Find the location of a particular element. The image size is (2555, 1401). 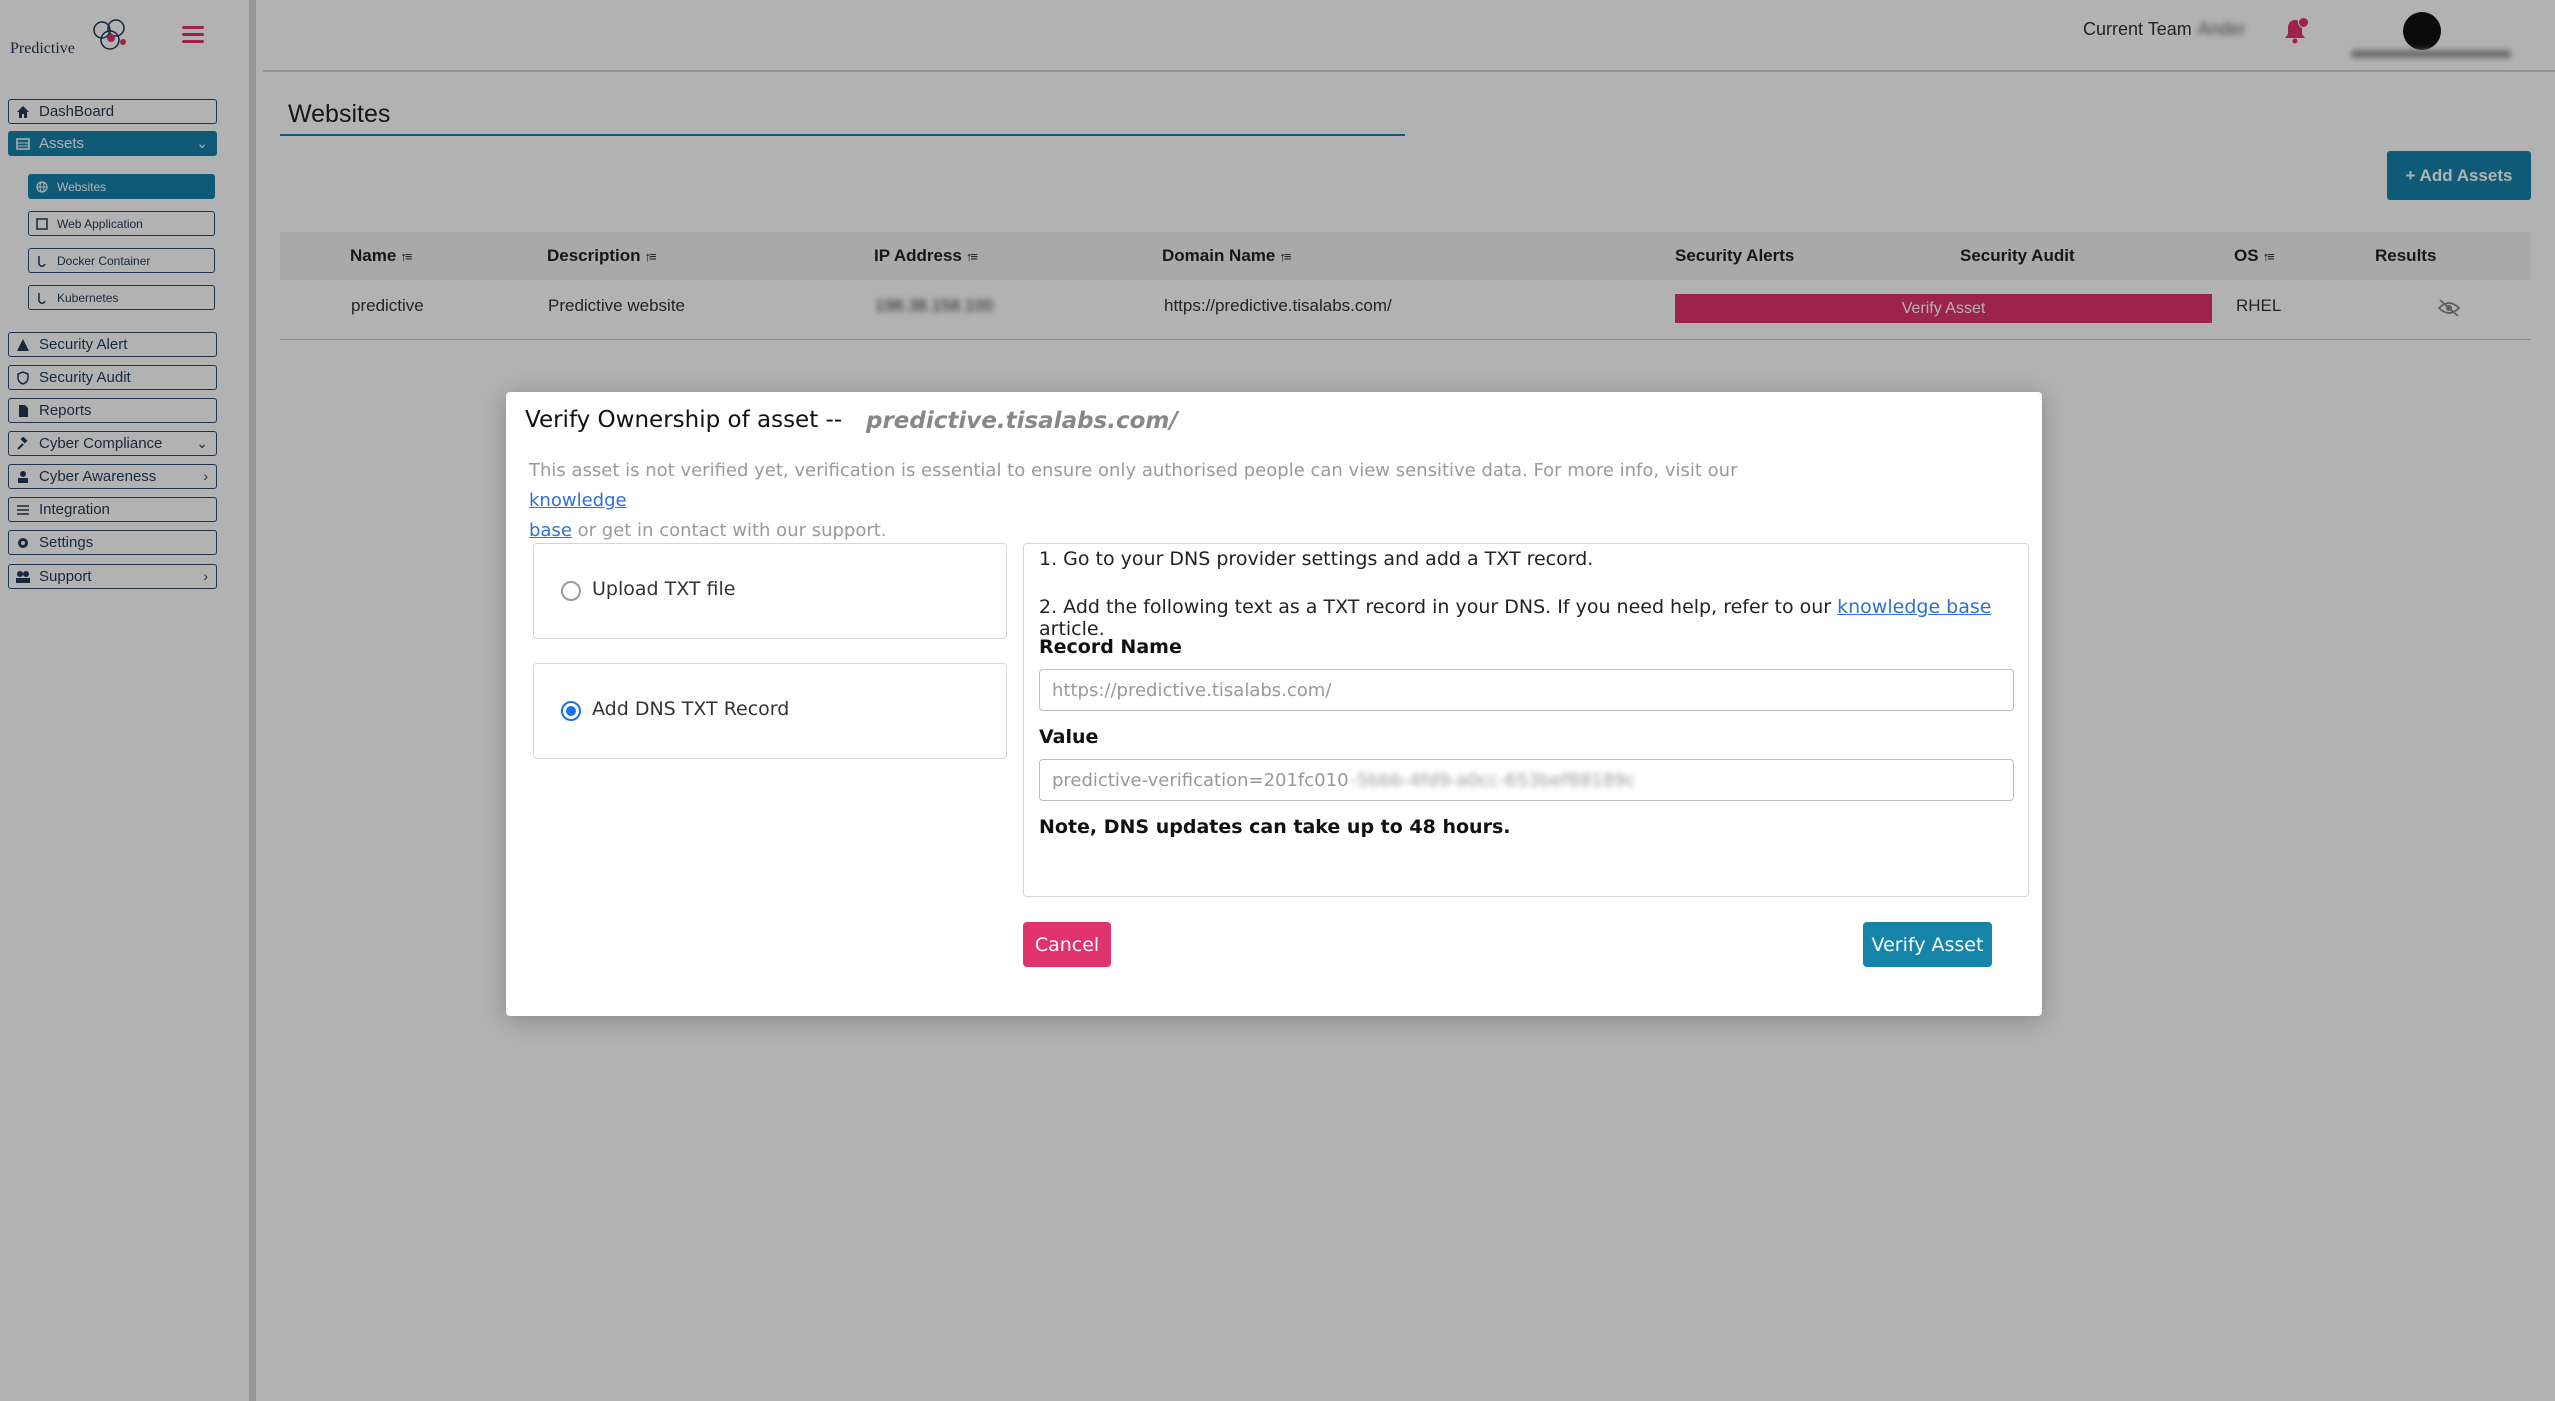

value-prefix: predictive-verification=201fc010 is located at coordinates (1200, 780).